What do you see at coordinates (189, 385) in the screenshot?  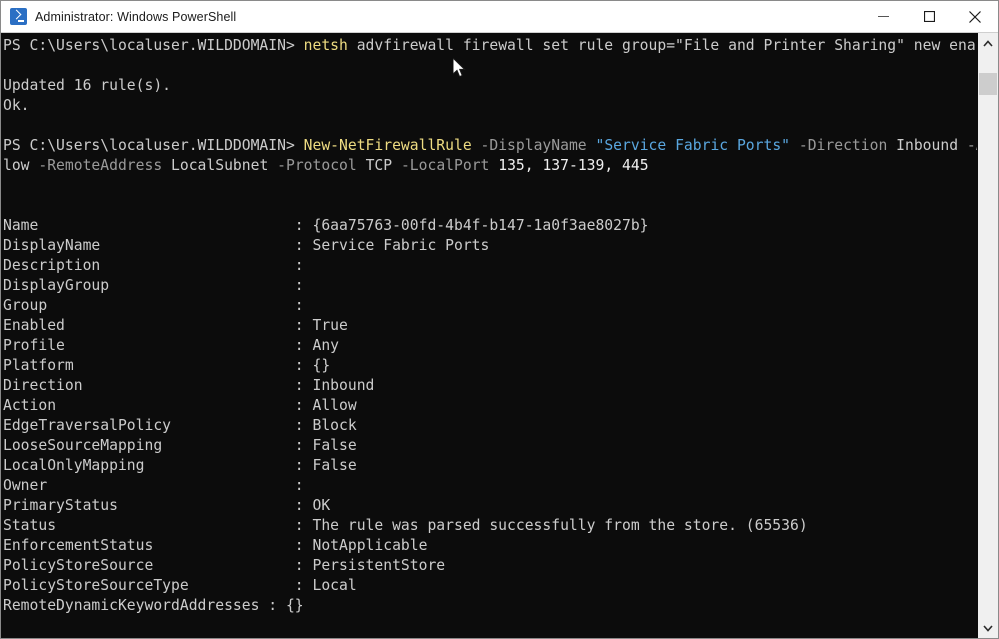 I see `console-token: Direction : Inbound` at bounding box center [189, 385].